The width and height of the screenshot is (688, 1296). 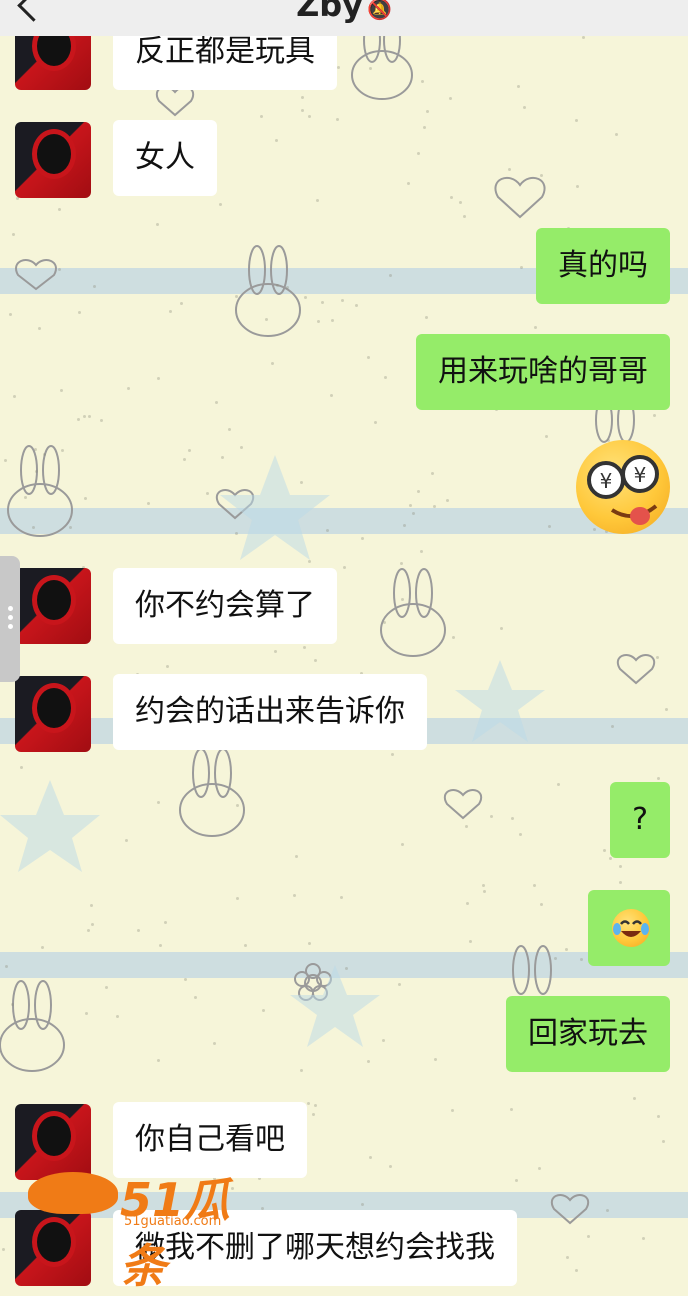 I want to click on outgoing-message-bubble: 真的吗, so click(x=603, y=266).